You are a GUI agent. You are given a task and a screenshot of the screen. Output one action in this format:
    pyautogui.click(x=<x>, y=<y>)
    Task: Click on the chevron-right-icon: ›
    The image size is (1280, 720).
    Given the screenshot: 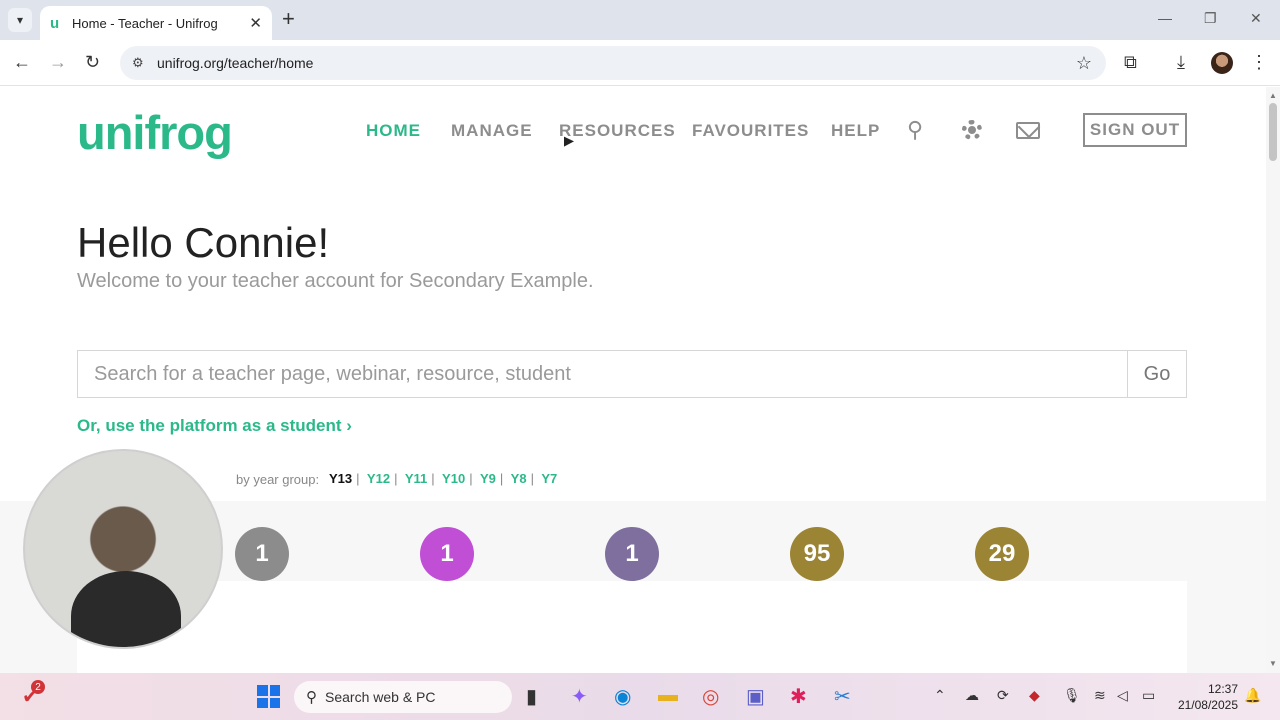 What is the action you would take?
    pyautogui.click(x=349, y=425)
    